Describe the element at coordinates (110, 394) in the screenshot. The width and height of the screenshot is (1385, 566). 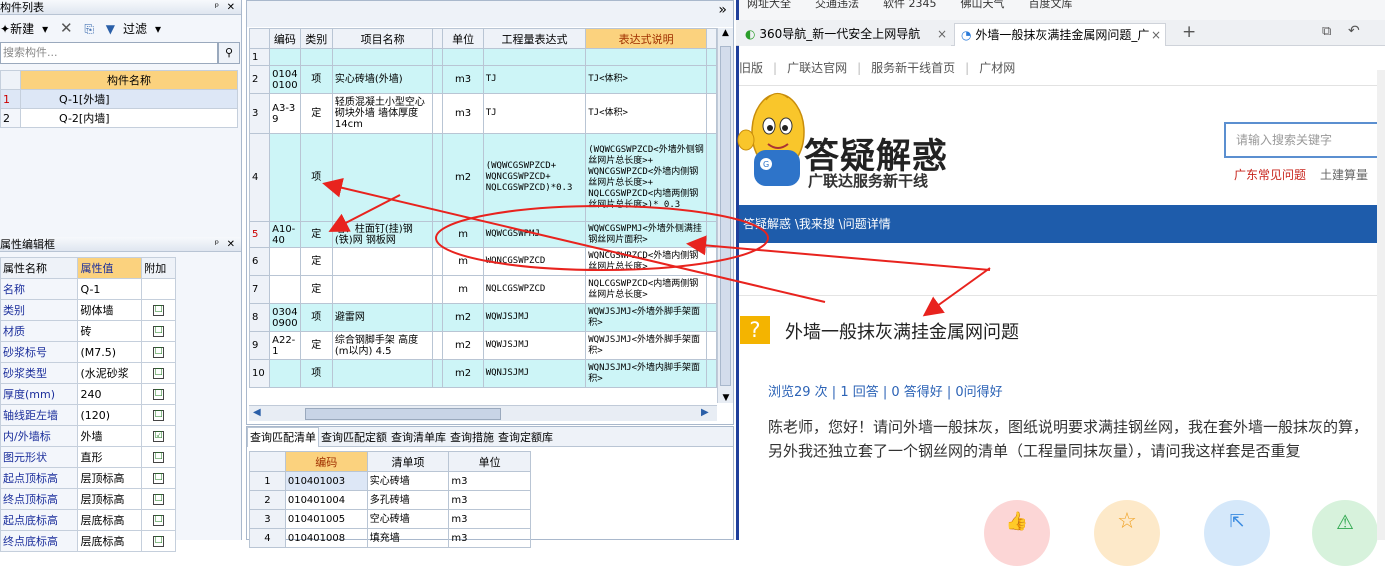
I see `property-value: 240` at that location.